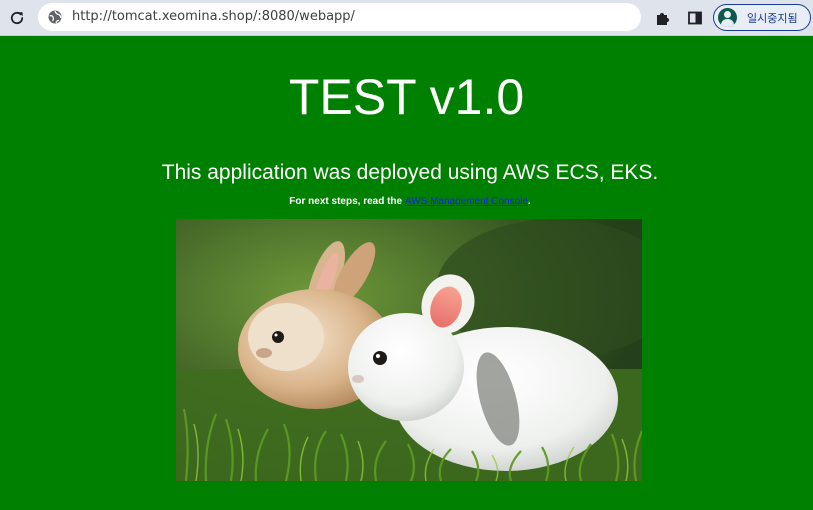  What do you see at coordinates (406, 97) in the screenshot?
I see `page-title: TEST v1.0` at bounding box center [406, 97].